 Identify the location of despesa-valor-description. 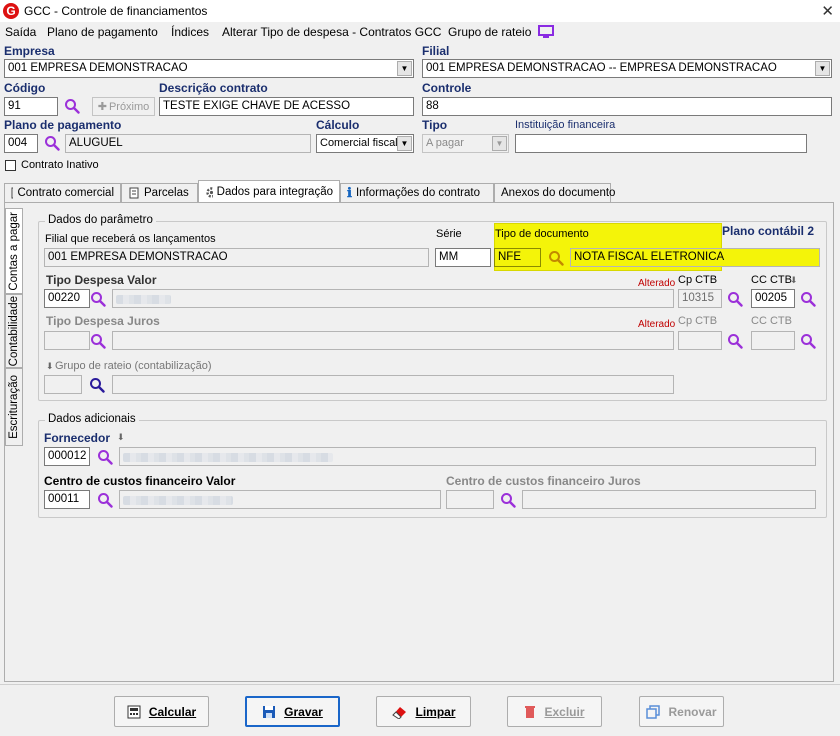
(393, 298).